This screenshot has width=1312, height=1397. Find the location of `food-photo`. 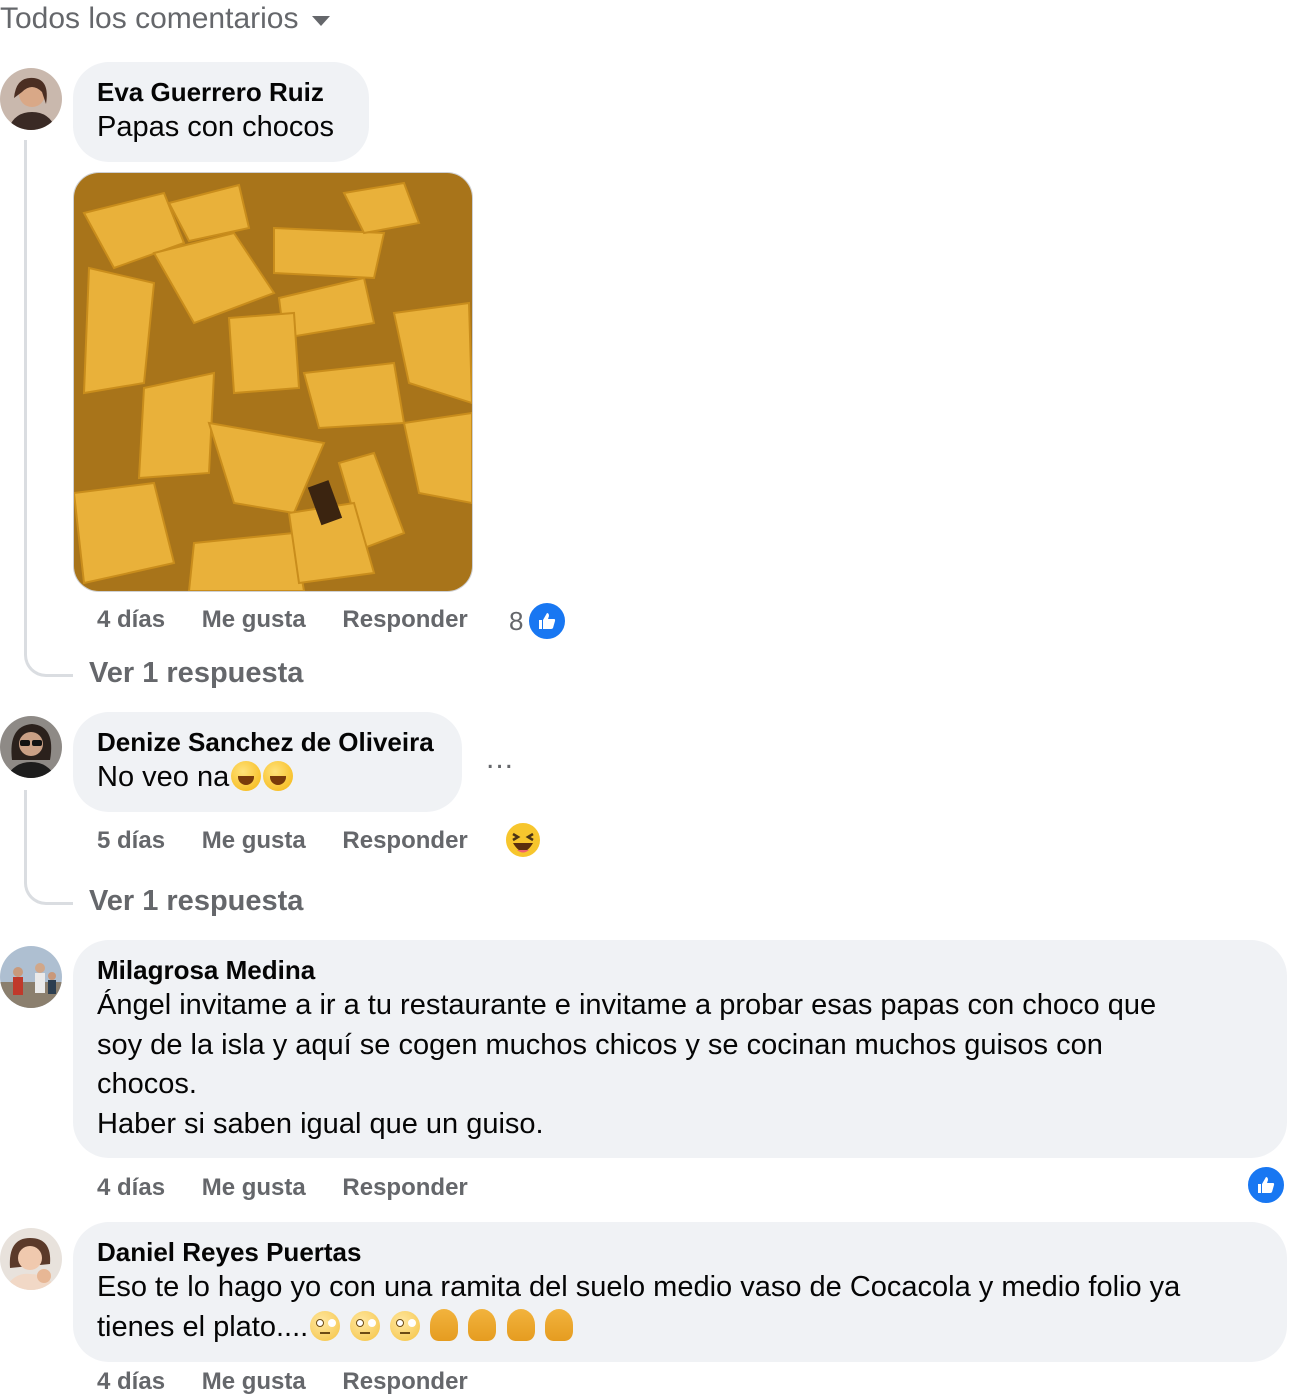

food-photo is located at coordinates (273, 382).